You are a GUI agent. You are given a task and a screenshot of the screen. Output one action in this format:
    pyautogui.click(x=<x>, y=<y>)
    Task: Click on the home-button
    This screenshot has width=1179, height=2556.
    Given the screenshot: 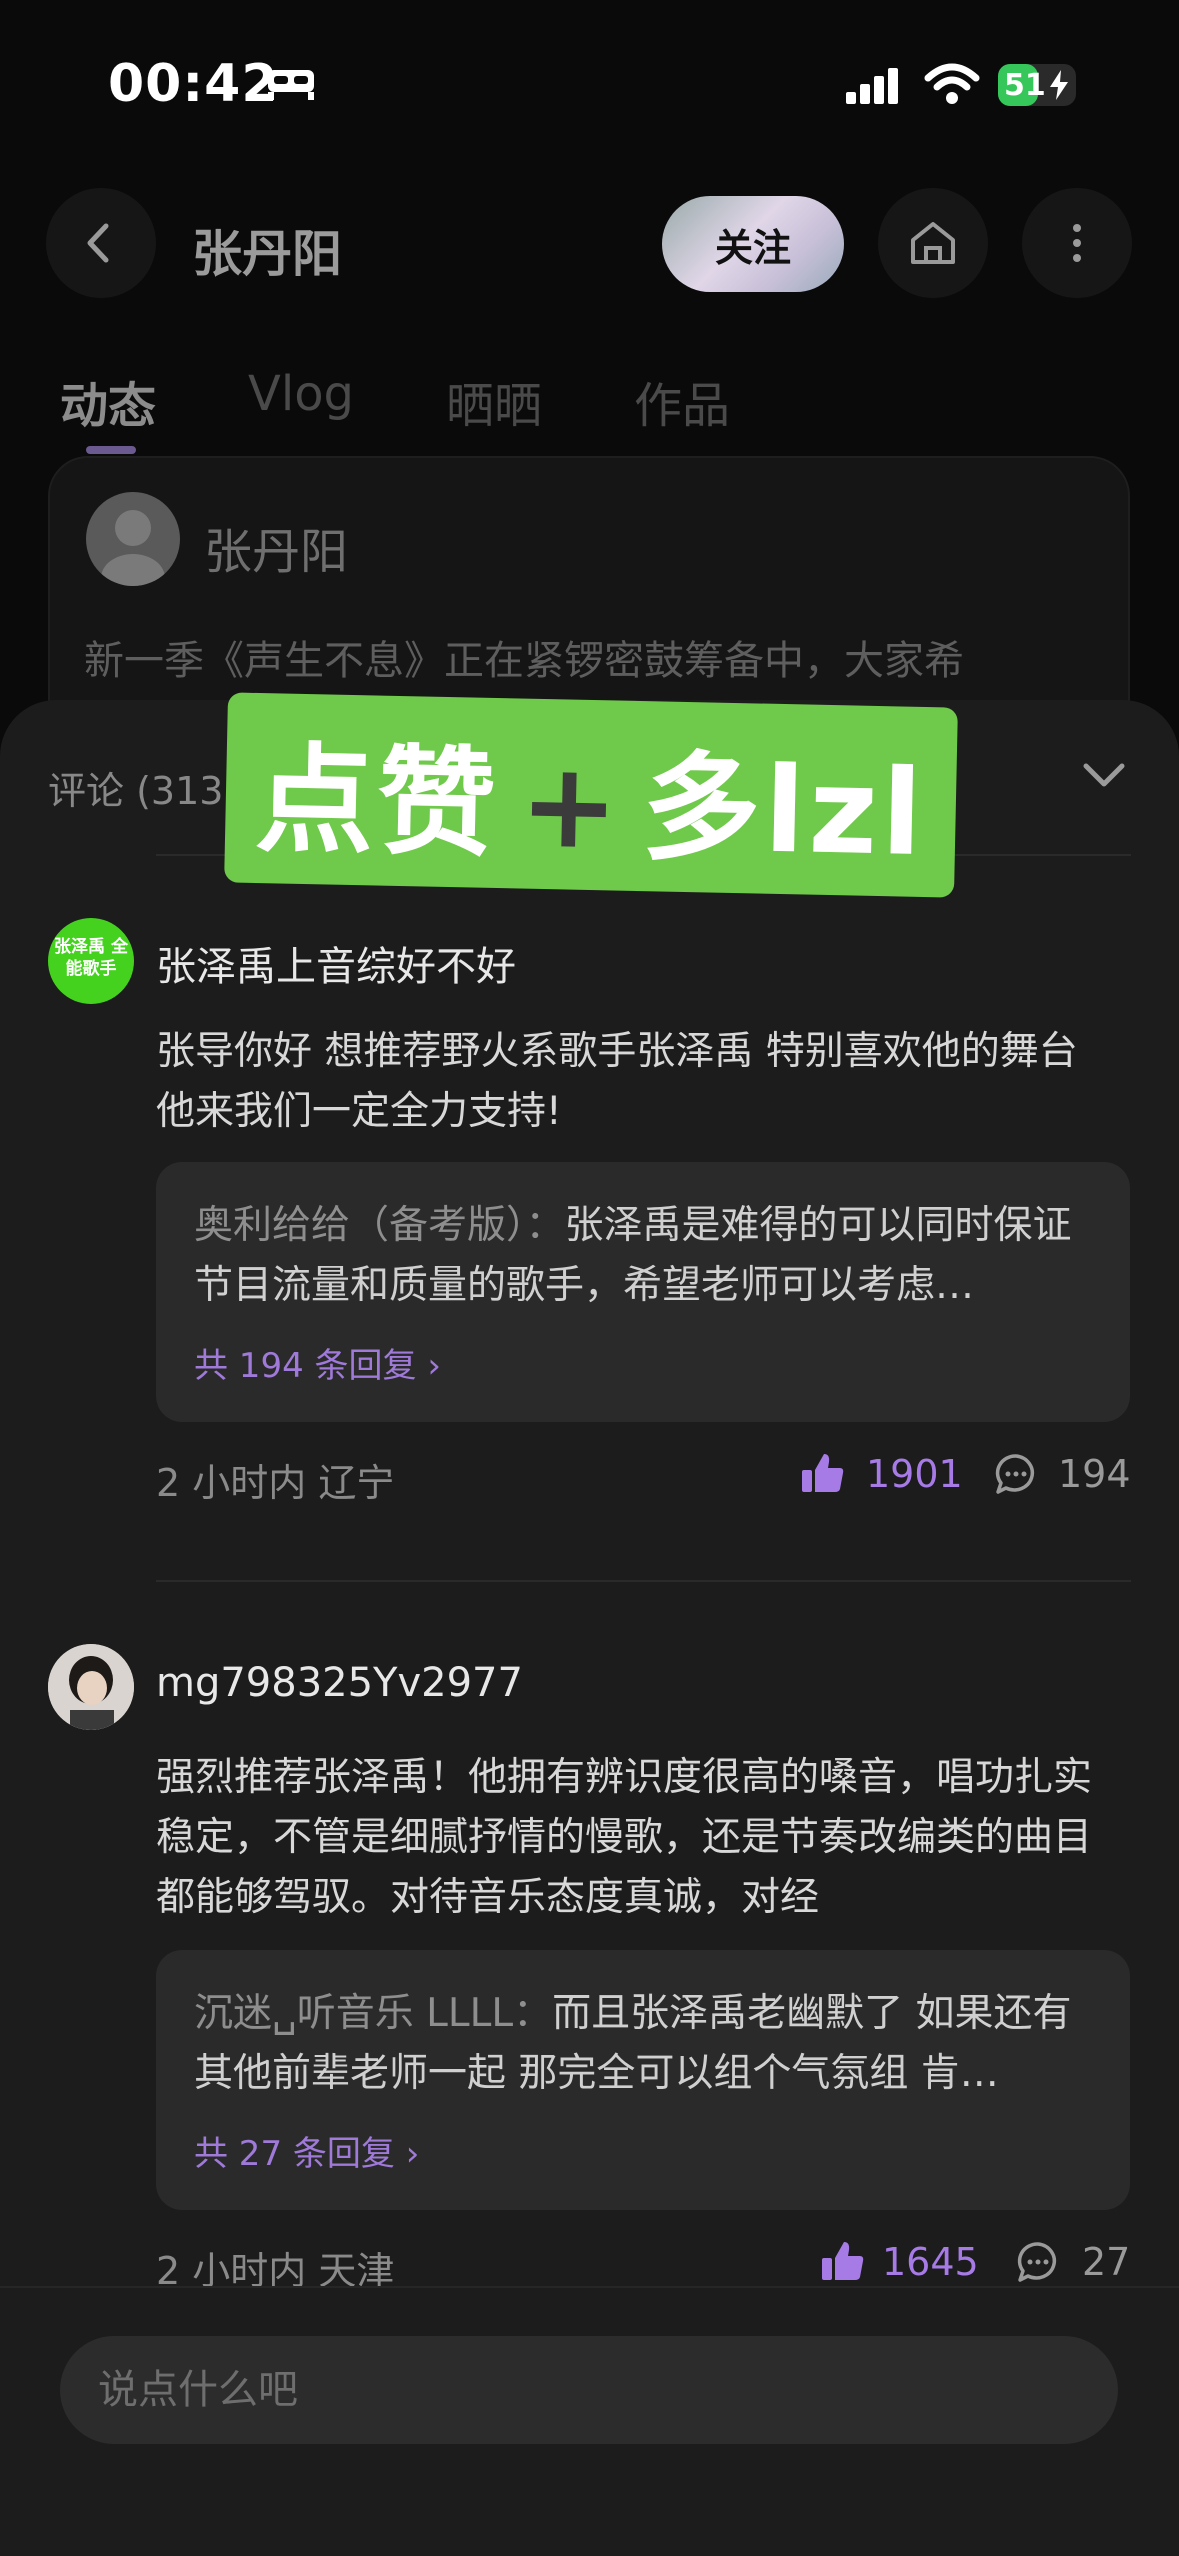 What is the action you would take?
    pyautogui.click(x=933, y=243)
    